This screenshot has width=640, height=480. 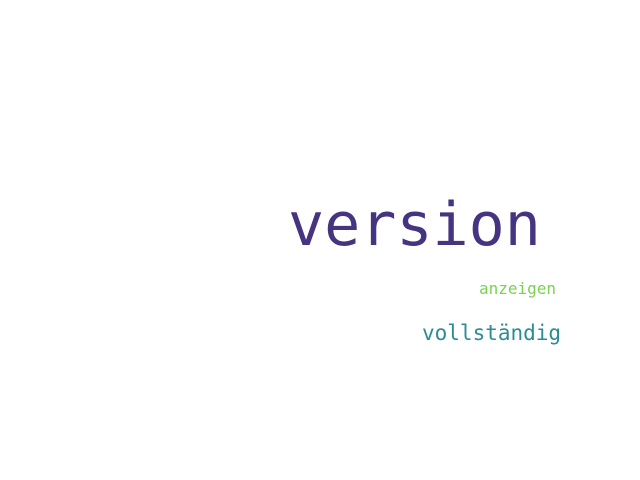 What do you see at coordinates (414, 225) in the screenshot?
I see `word-version: version` at bounding box center [414, 225].